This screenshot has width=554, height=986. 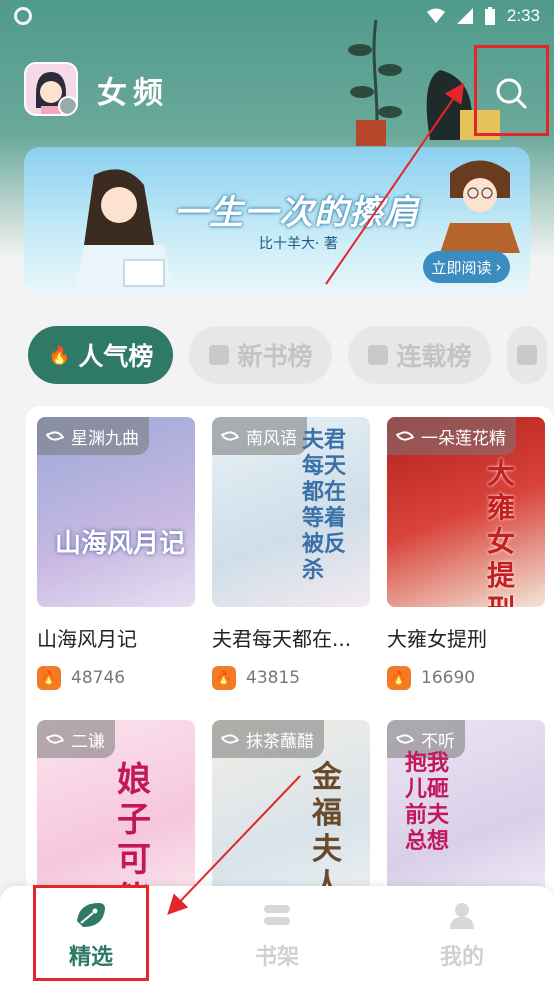 What do you see at coordinates (296, 213) in the screenshot?
I see `banner-title: 一生一次的擦肩` at bounding box center [296, 213].